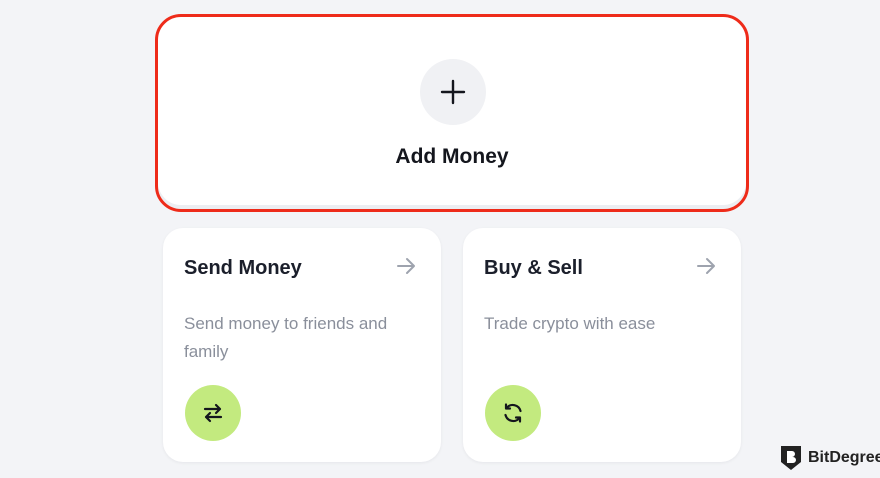 The image size is (880, 478). I want to click on plus-button, so click(453, 92).